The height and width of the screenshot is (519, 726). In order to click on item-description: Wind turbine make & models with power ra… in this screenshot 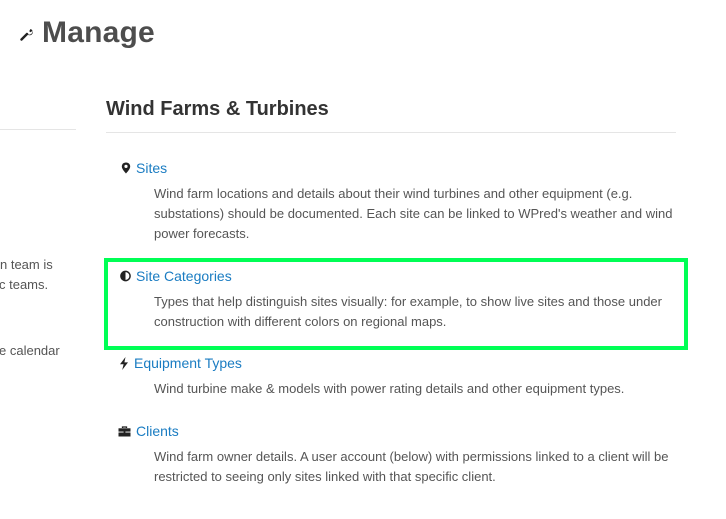, I will do `click(389, 388)`.